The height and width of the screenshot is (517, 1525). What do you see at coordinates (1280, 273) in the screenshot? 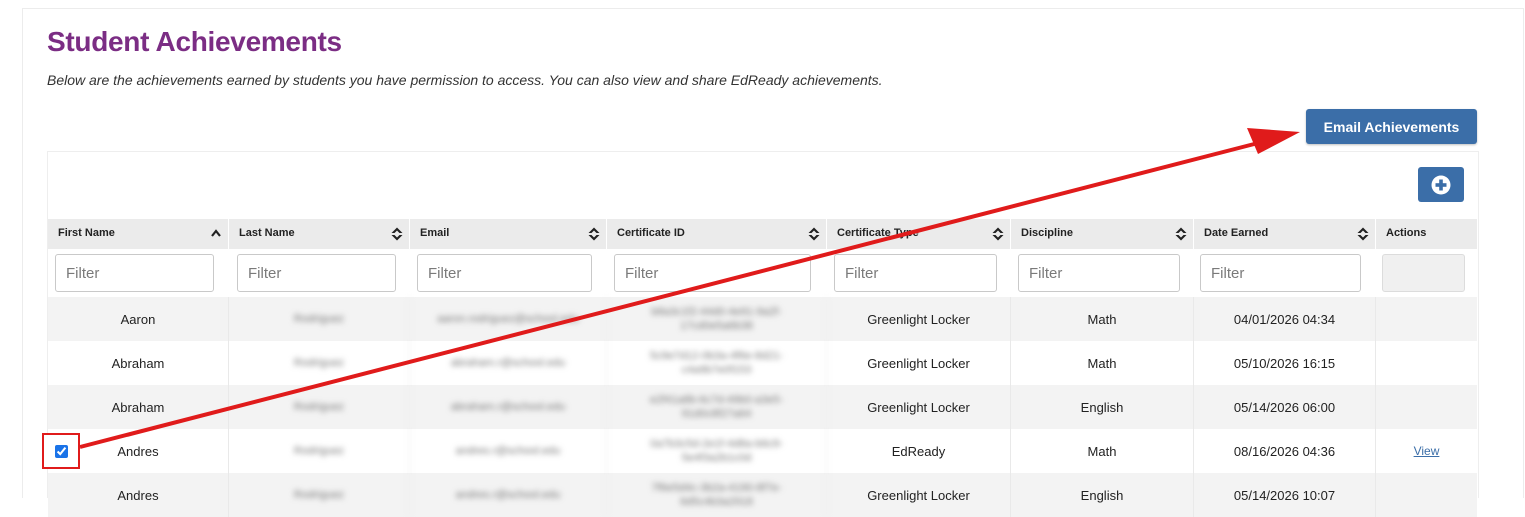
I see `date-earned-filter-input` at bounding box center [1280, 273].